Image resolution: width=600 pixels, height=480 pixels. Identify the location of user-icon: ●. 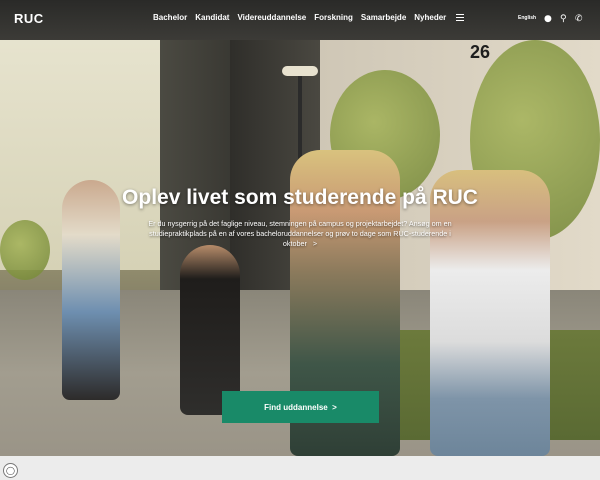
(548, 19).